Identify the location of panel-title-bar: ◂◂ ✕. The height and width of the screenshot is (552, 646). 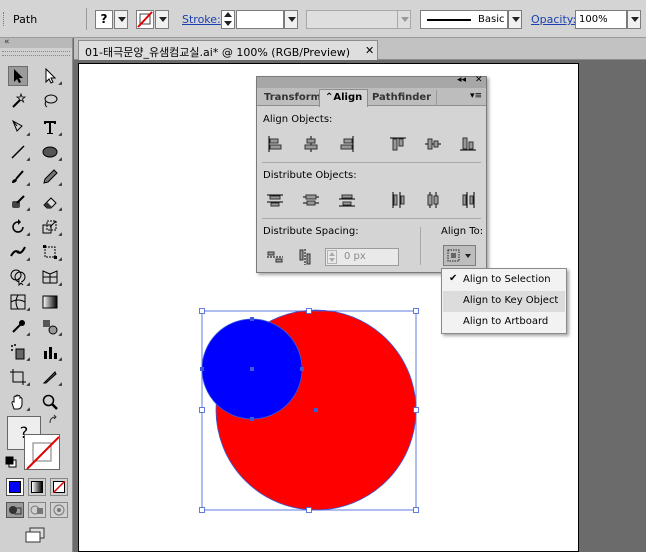
(371, 81).